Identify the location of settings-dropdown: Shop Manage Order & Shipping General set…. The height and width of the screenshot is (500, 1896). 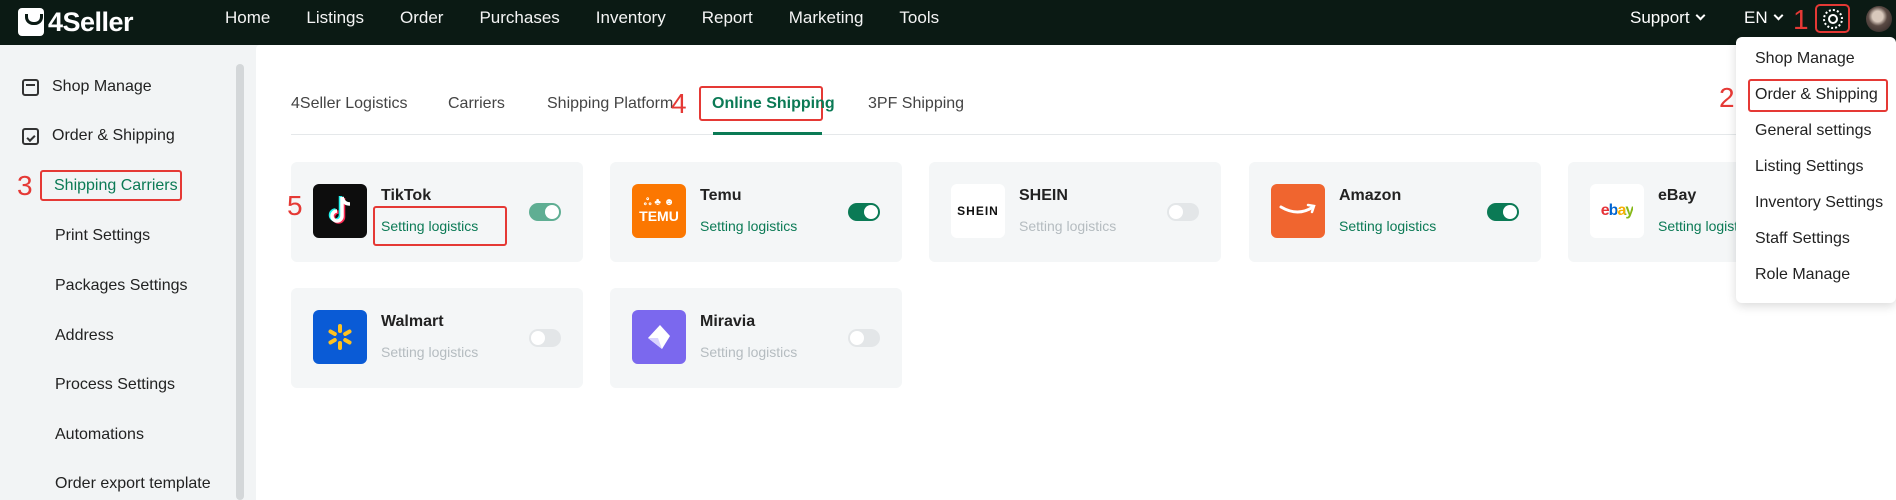
(1816, 170).